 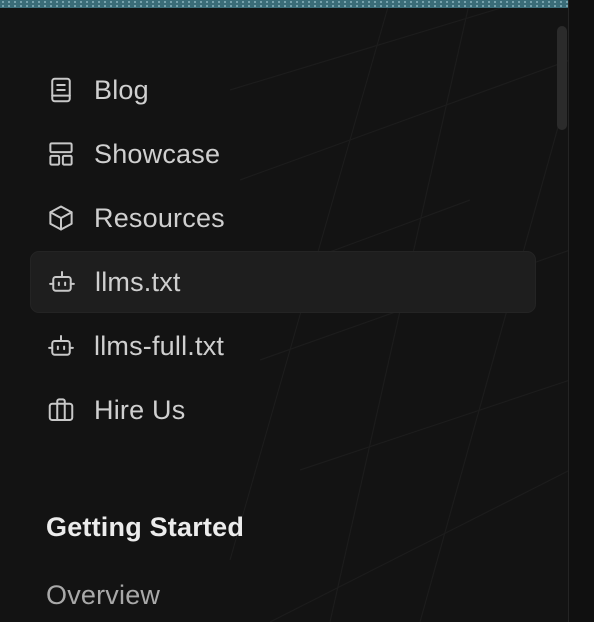 I want to click on box-icon, so click(x=61, y=218).